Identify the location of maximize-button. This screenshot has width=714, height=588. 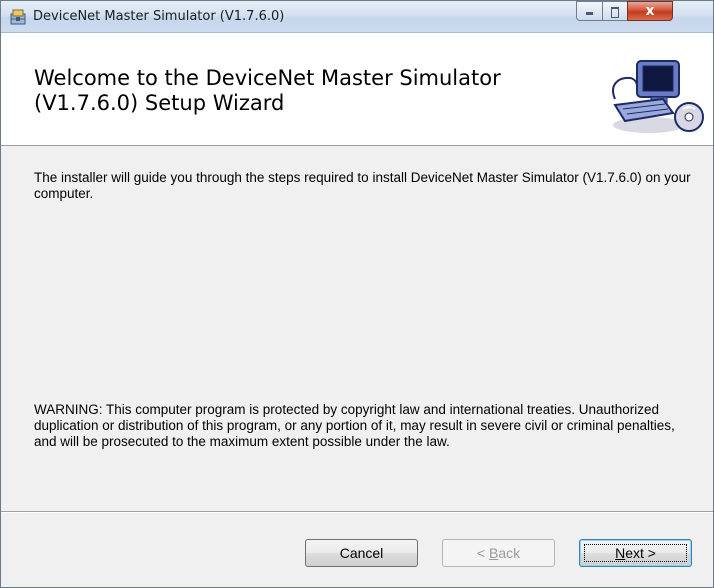
(615, 11).